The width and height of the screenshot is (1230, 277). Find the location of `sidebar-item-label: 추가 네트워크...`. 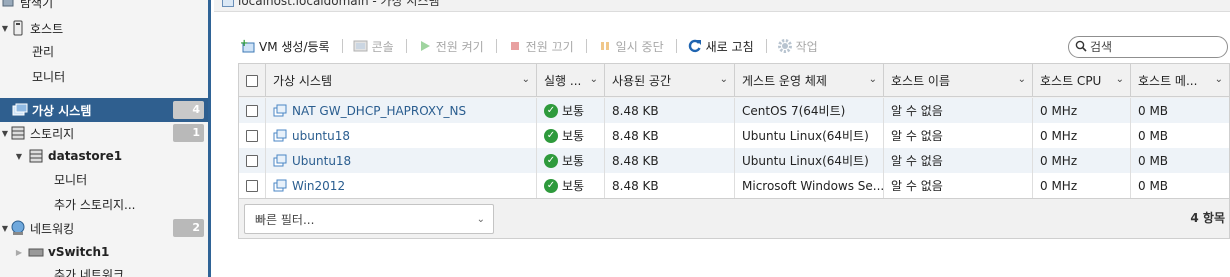

sidebar-item-label: 추가 네트워크... is located at coordinates (95, 272).